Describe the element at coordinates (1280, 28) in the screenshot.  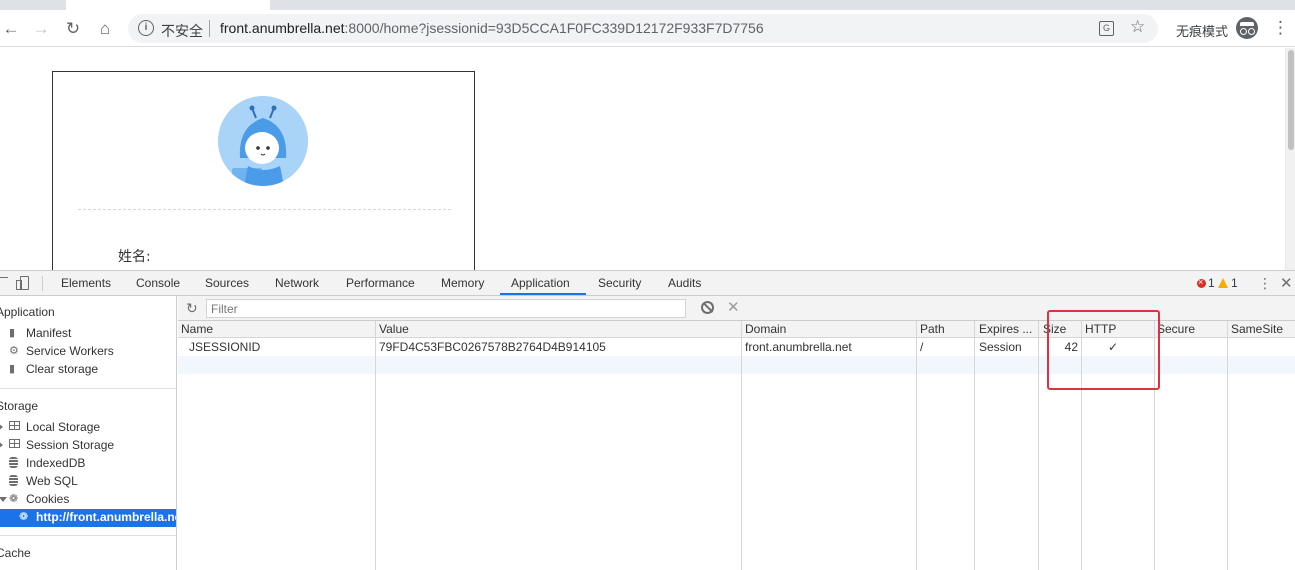
I see `browser-menu-icon: ⋮` at that location.